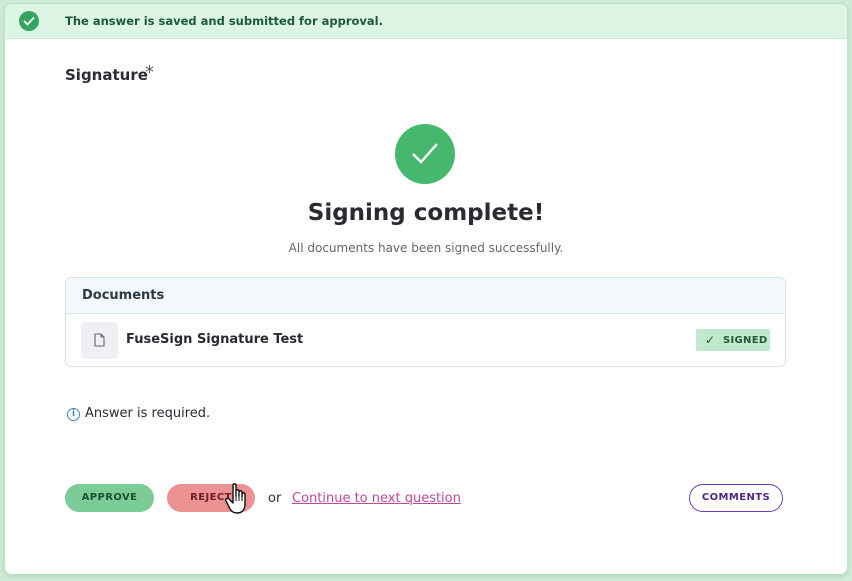 The image size is (852, 581). I want to click on info-icon: i, so click(73, 414).